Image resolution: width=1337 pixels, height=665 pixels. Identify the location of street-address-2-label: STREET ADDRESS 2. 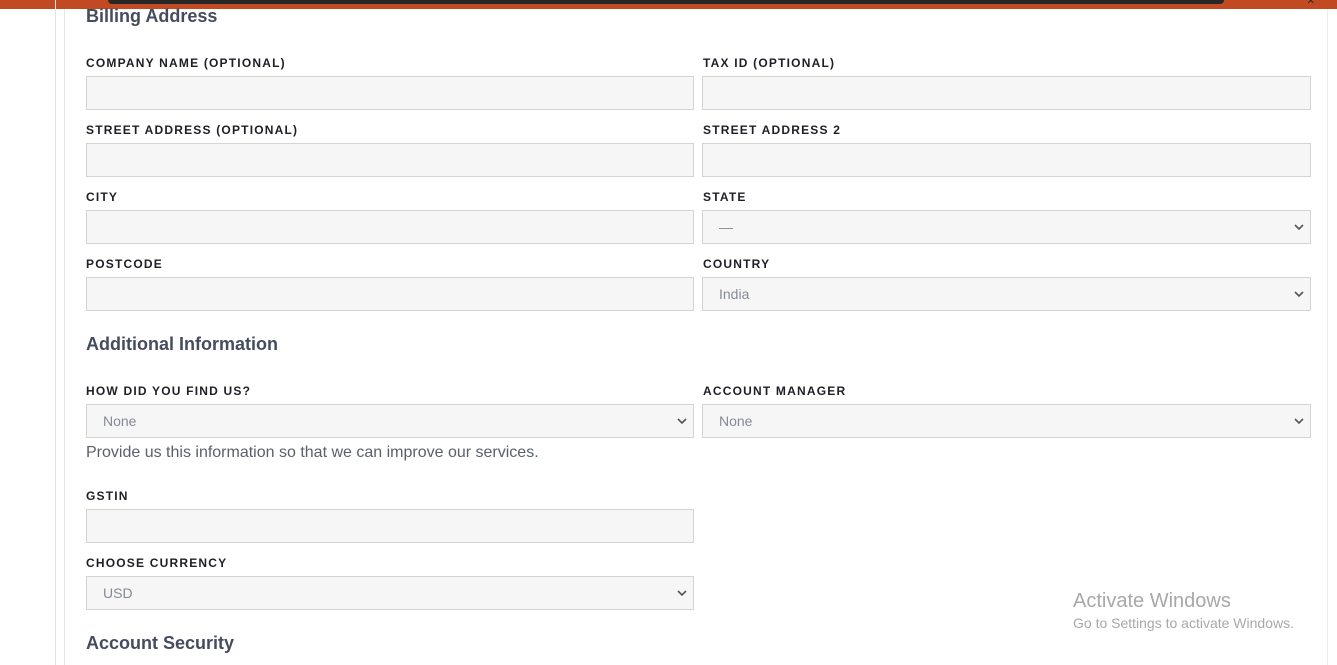
(772, 130).